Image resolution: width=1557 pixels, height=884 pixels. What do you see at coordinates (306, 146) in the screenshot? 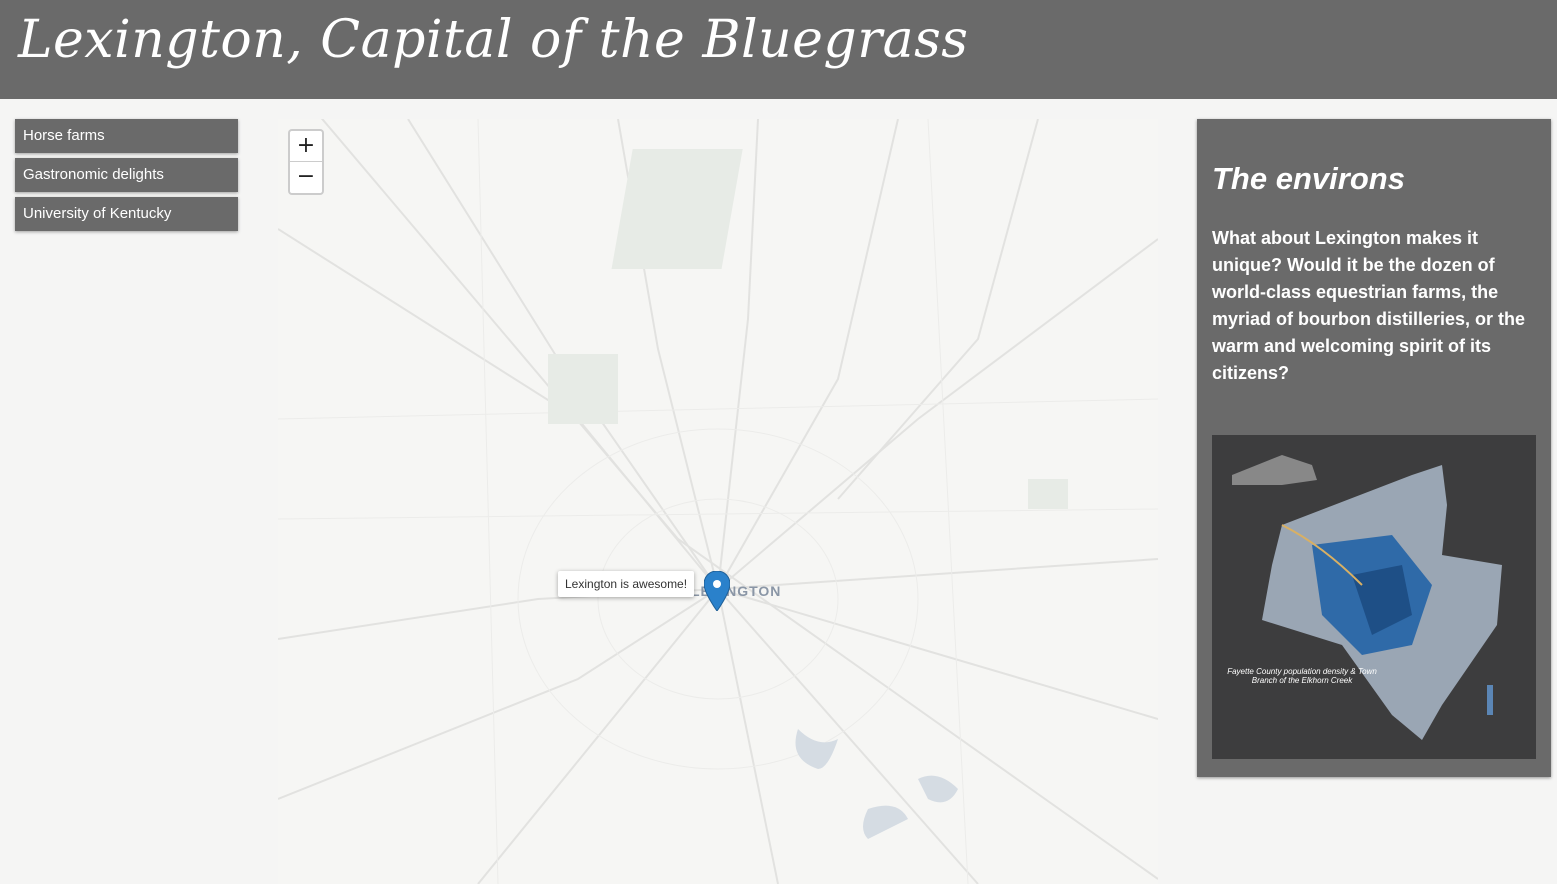
I see `zoom-in-button: +` at bounding box center [306, 146].